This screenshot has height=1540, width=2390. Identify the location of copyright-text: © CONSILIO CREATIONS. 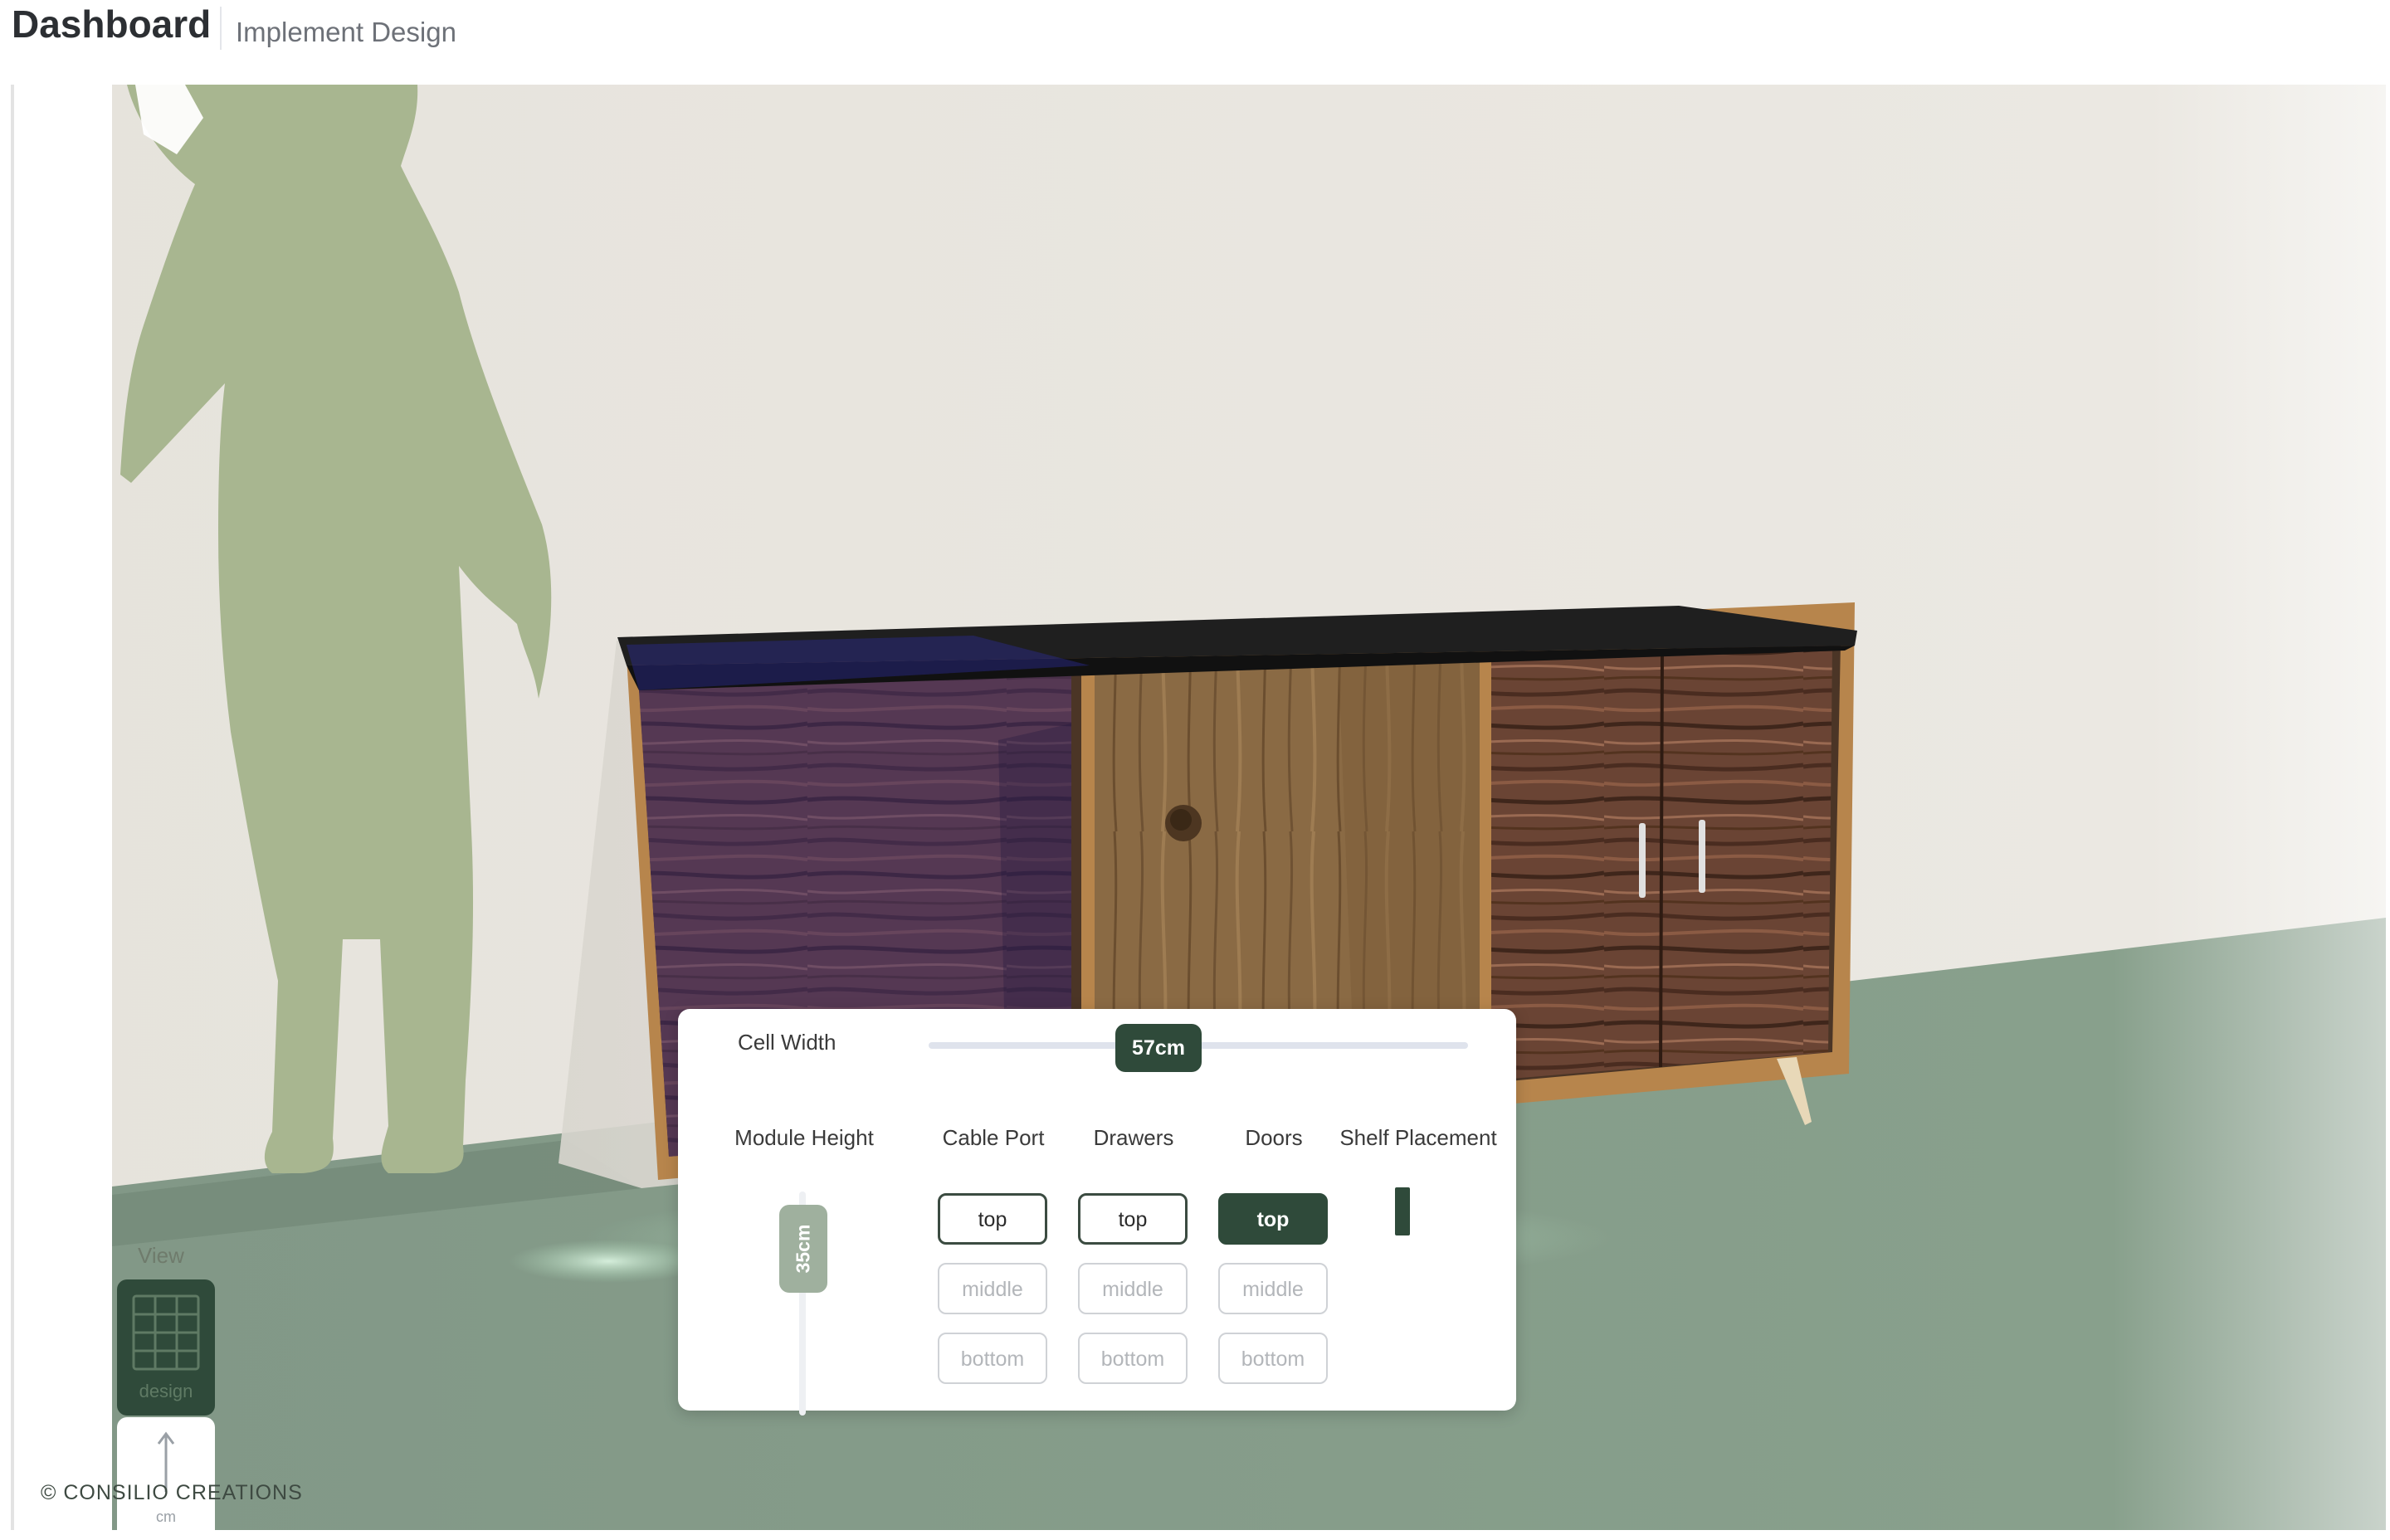
(172, 1492).